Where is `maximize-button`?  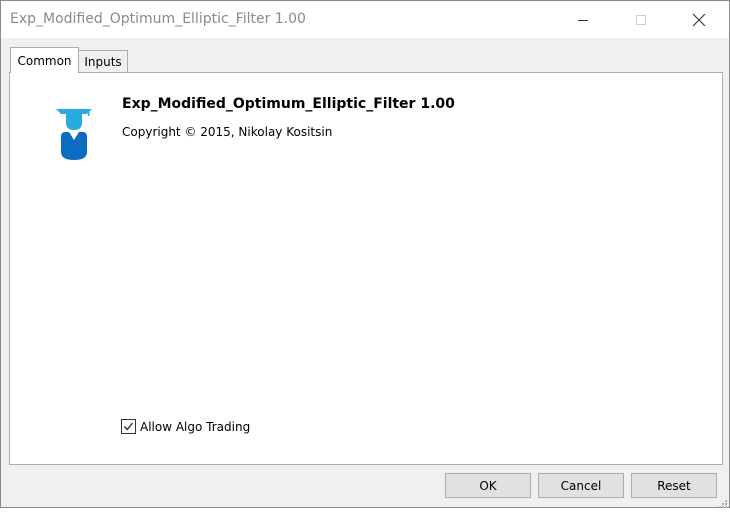
maximize-button is located at coordinates (641, 19).